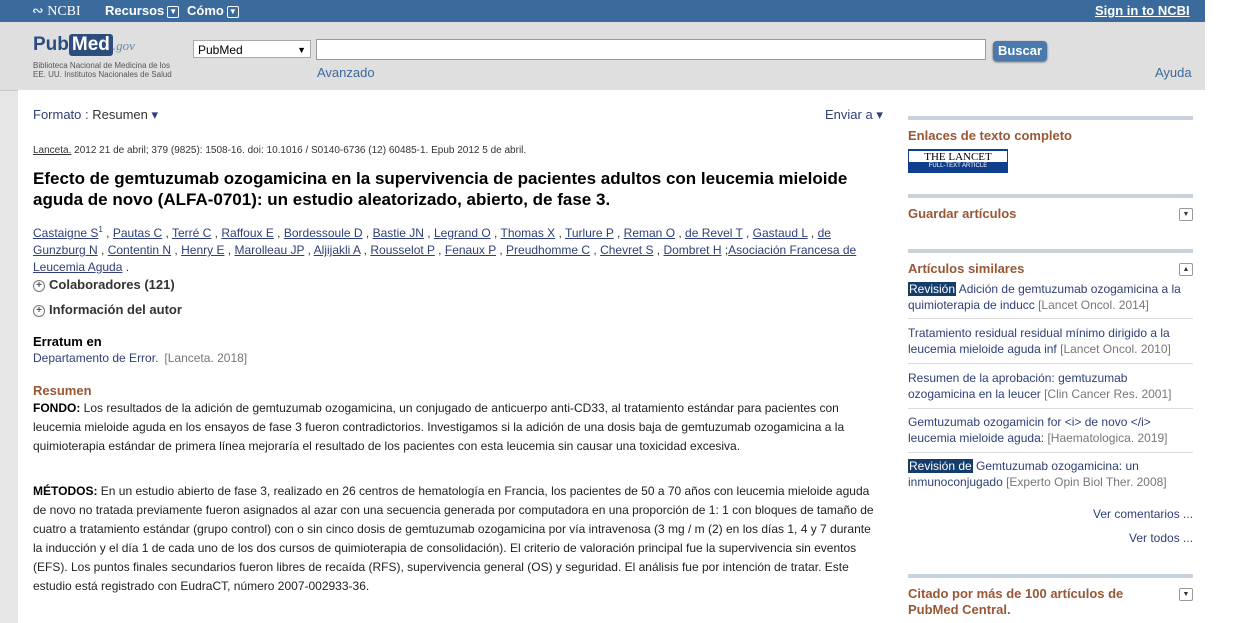 Image resolution: width=1250 pixels, height=623 pixels. Describe the element at coordinates (62, 390) in the screenshot. I see `abstract-heading: Resumen` at that location.